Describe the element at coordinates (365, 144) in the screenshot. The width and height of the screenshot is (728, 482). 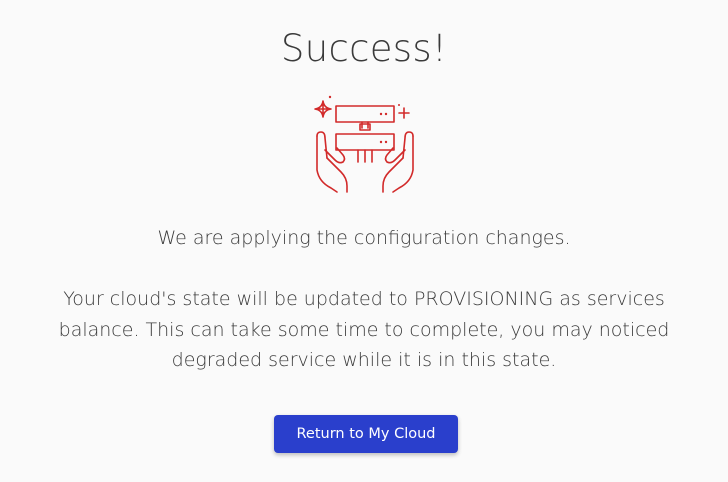
I see `hands-holding-server-icon` at that location.